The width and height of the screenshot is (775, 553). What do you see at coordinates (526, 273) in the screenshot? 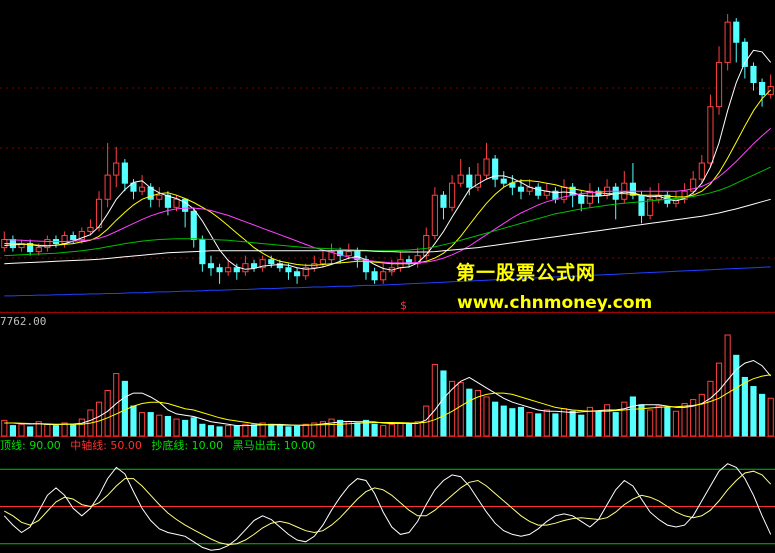
I see `watermark-title: 第一股票公式网` at bounding box center [526, 273].